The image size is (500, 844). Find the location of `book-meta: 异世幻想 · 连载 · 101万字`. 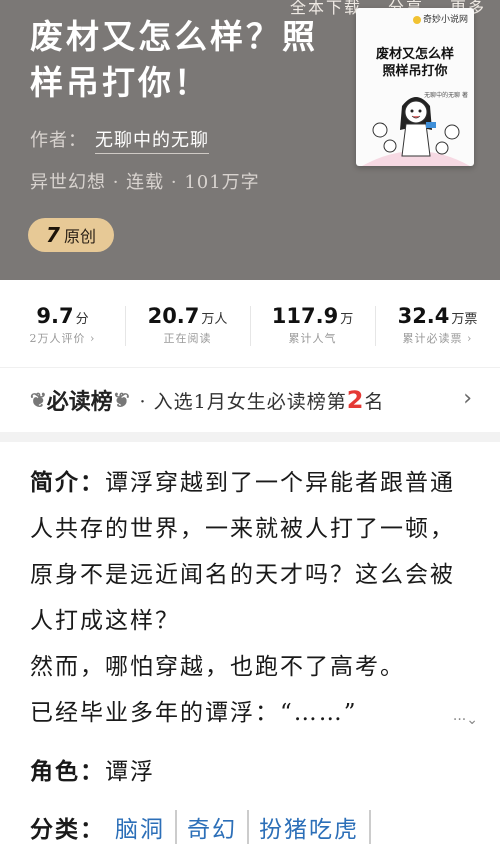

book-meta: 异世幻想 · 连载 · 101万字 is located at coordinates (145, 182).